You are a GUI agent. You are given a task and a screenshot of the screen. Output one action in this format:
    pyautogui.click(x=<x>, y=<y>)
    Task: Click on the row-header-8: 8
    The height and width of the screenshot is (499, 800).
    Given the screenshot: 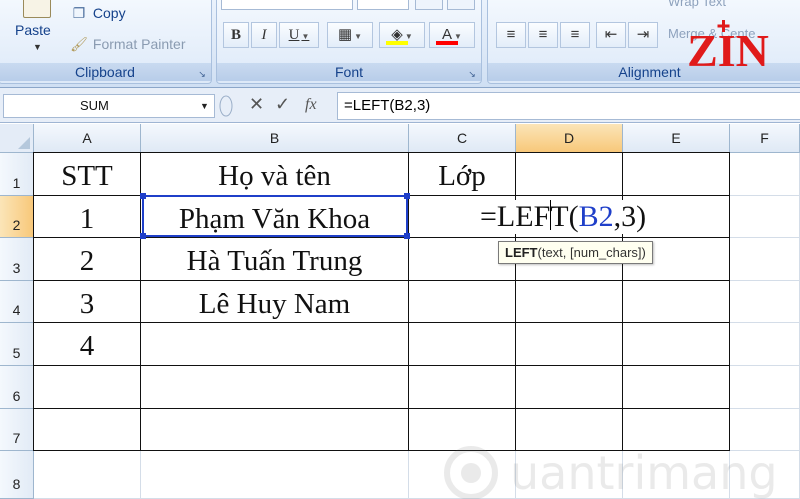 What is the action you would take?
    pyautogui.click(x=17, y=475)
    